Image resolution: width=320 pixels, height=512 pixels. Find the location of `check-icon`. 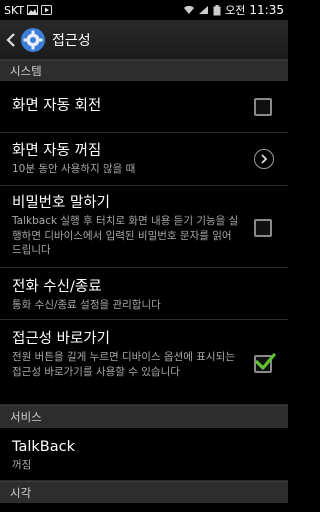

check-icon is located at coordinates (265, 361).